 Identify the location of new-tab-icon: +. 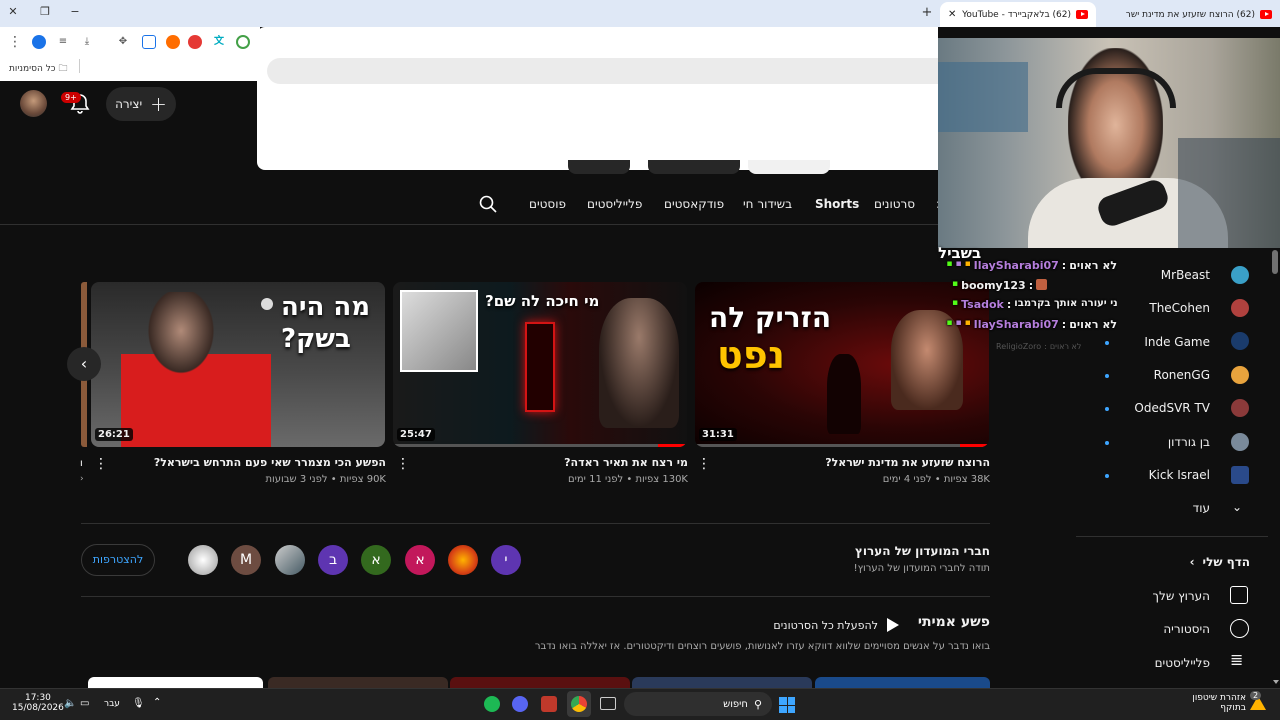
(927, 12).